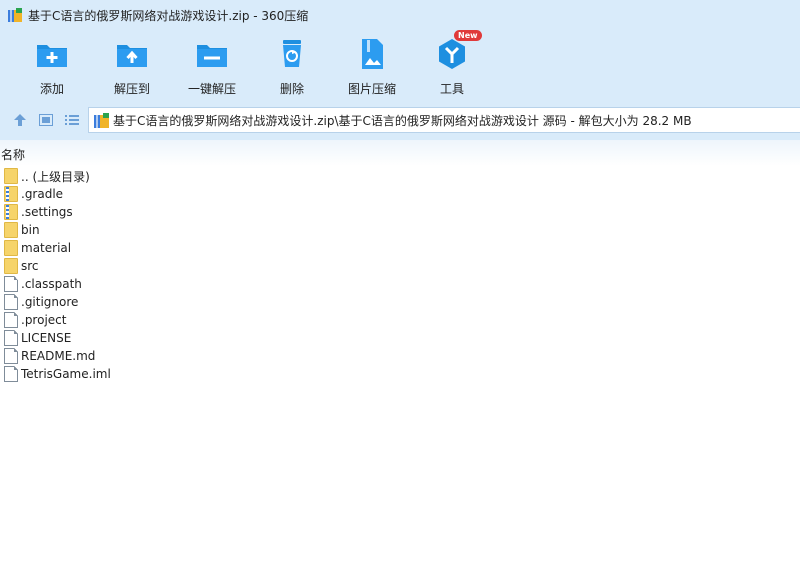 This screenshot has height=582, width=800. Describe the element at coordinates (291, 89) in the screenshot. I see `delete-label: 删除` at that location.